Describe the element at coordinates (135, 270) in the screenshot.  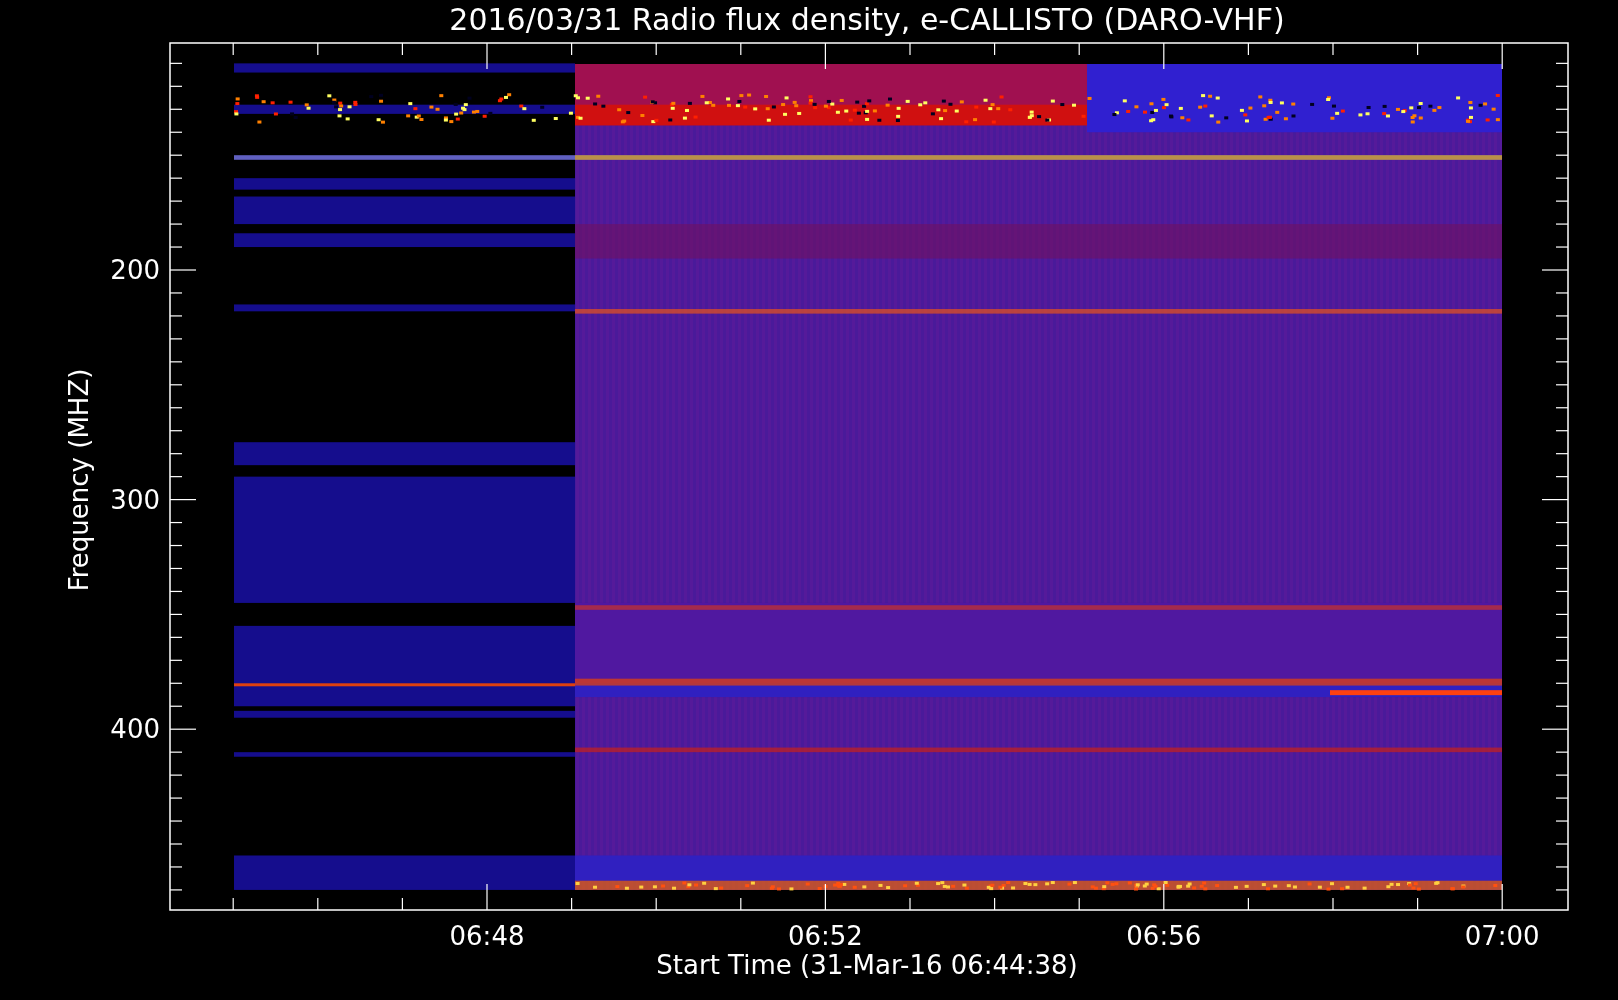
I see `y-tick-label: 200` at that location.